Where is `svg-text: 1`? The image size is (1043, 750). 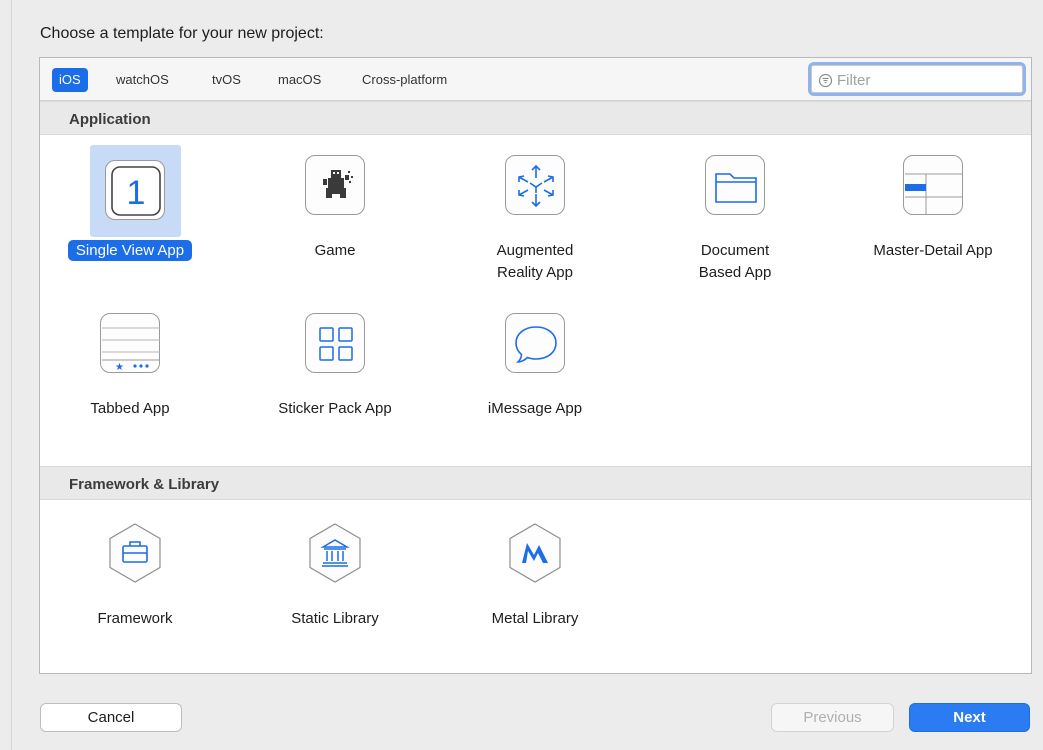 svg-text: 1 is located at coordinates (136, 193).